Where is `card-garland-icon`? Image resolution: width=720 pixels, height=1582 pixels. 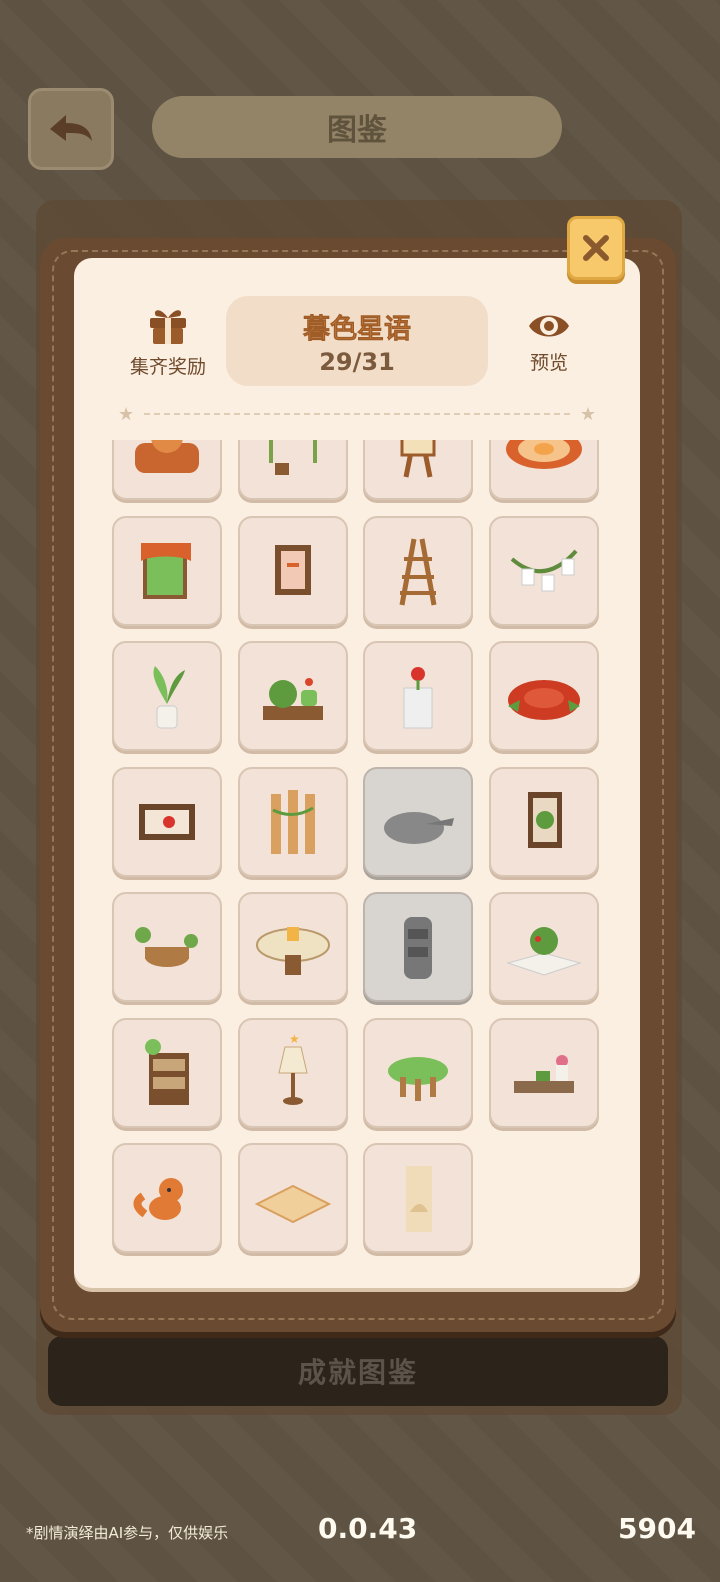 card-garland-icon is located at coordinates (543, 570).